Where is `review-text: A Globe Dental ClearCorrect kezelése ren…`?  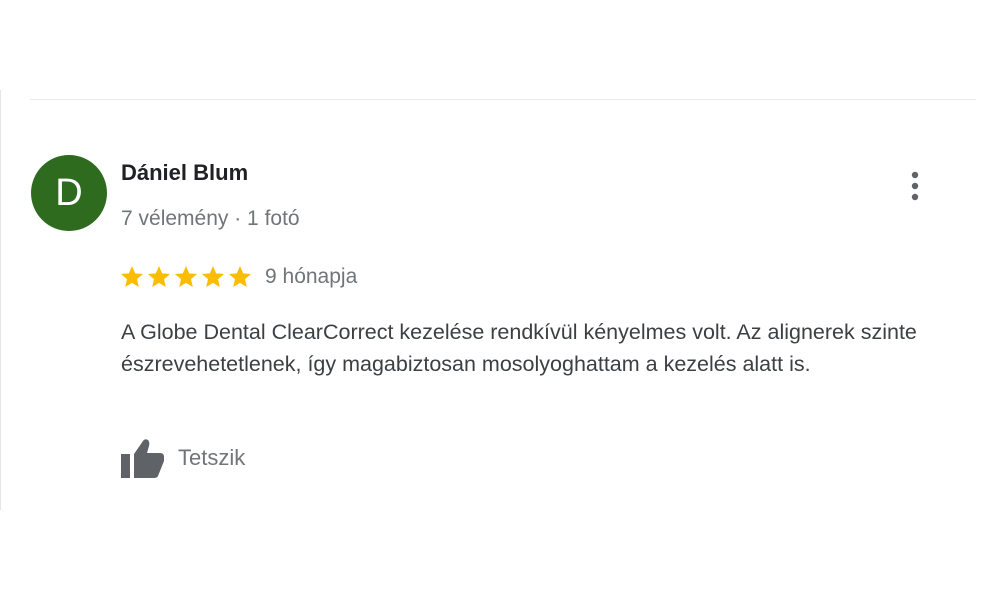 review-text: A Globe Dental ClearCorrect kezelése ren… is located at coordinates (519, 348).